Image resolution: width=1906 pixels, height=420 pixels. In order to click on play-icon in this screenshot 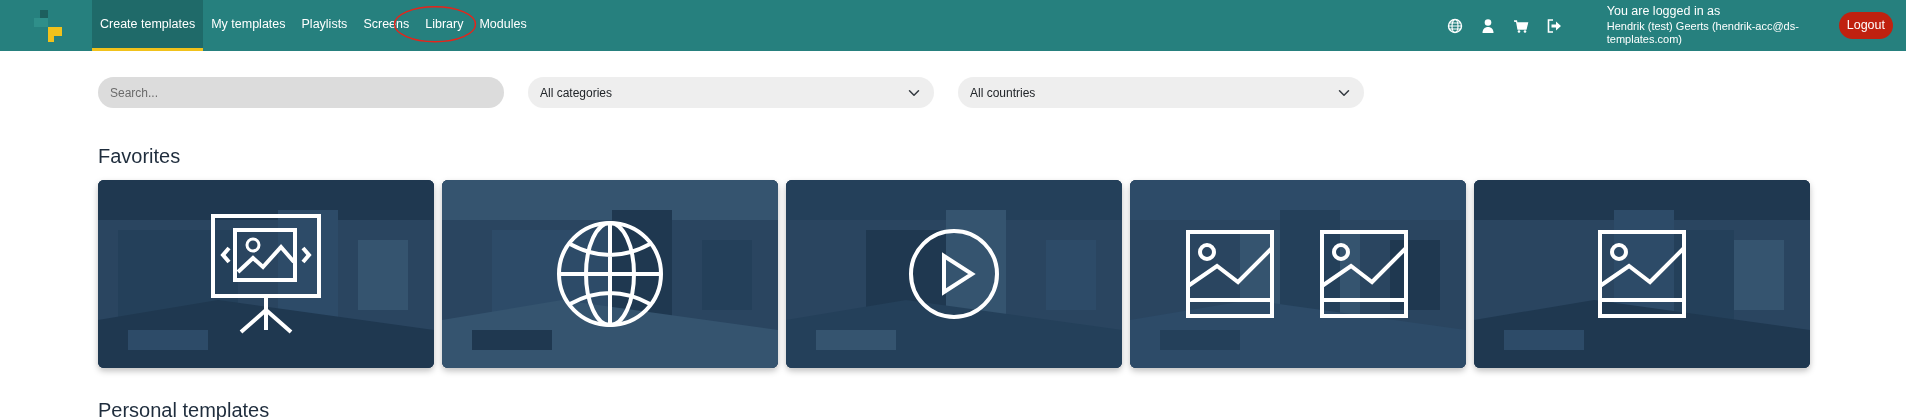, I will do `click(954, 274)`.